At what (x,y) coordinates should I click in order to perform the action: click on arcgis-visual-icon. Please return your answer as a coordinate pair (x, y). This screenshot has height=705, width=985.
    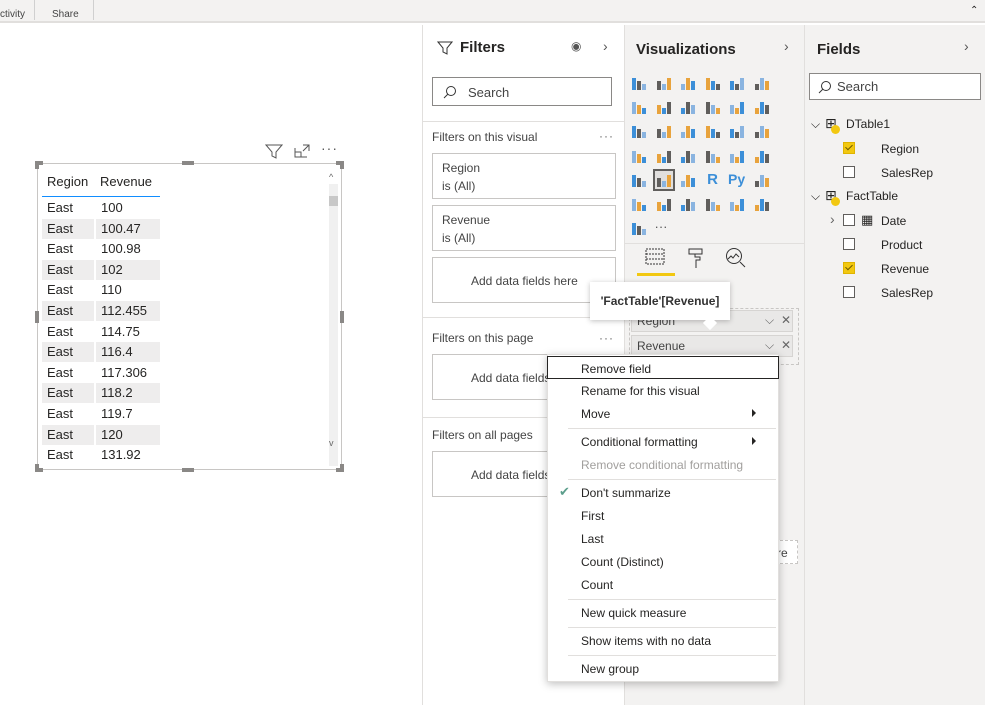
    Looking at the image, I should click on (737, 204).